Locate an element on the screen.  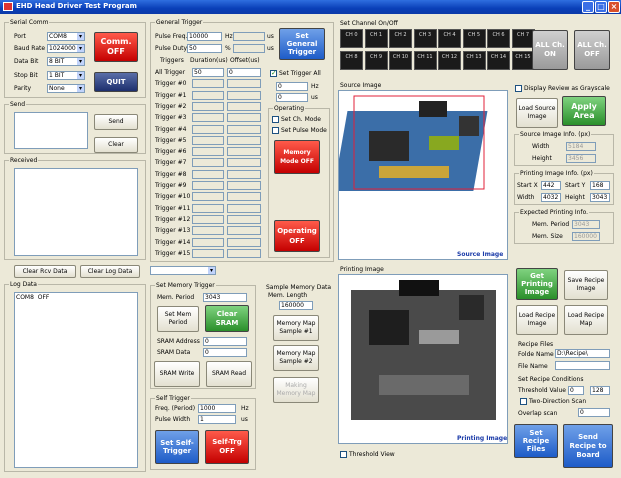
pulse-duty-input: 50 is located at coordinates (204, 48).